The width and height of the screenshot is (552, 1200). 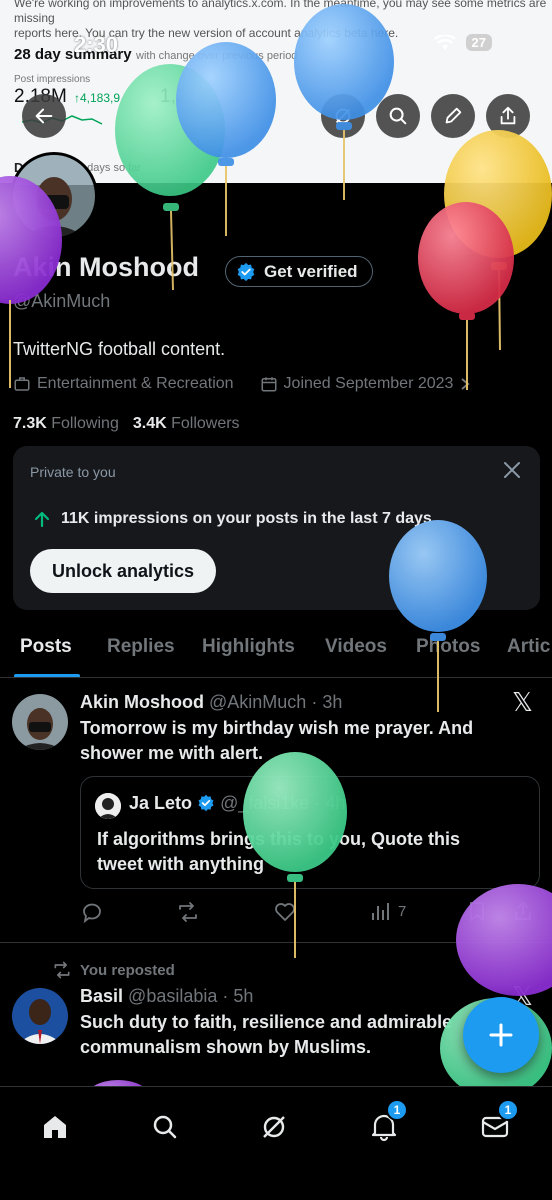 I want to click on heart-icon, so click(x=285, y=912).